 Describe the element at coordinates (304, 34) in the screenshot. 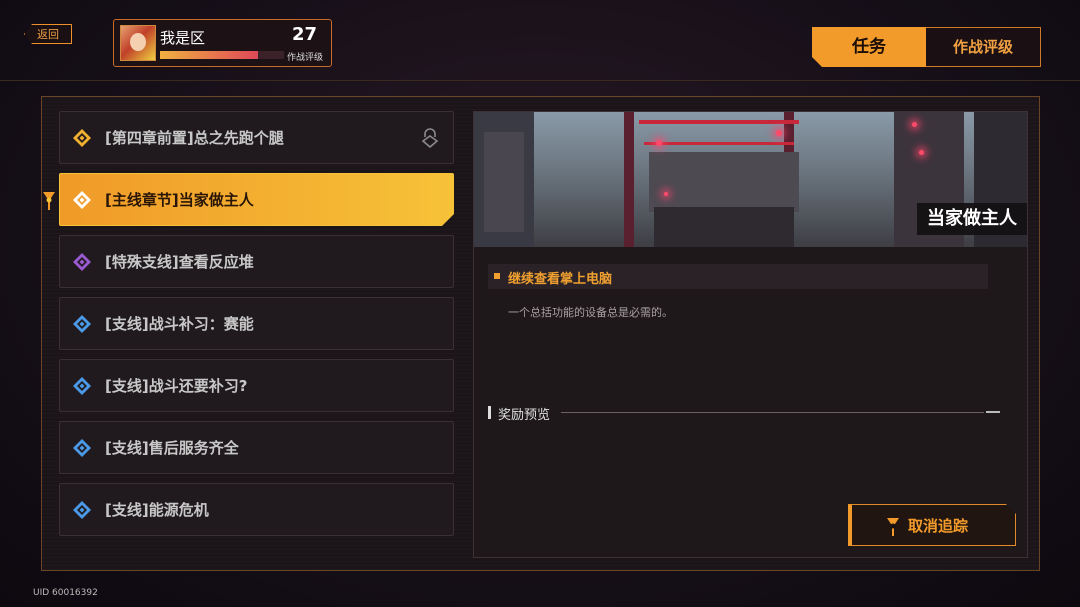

I see `player-level: 27` at that location.